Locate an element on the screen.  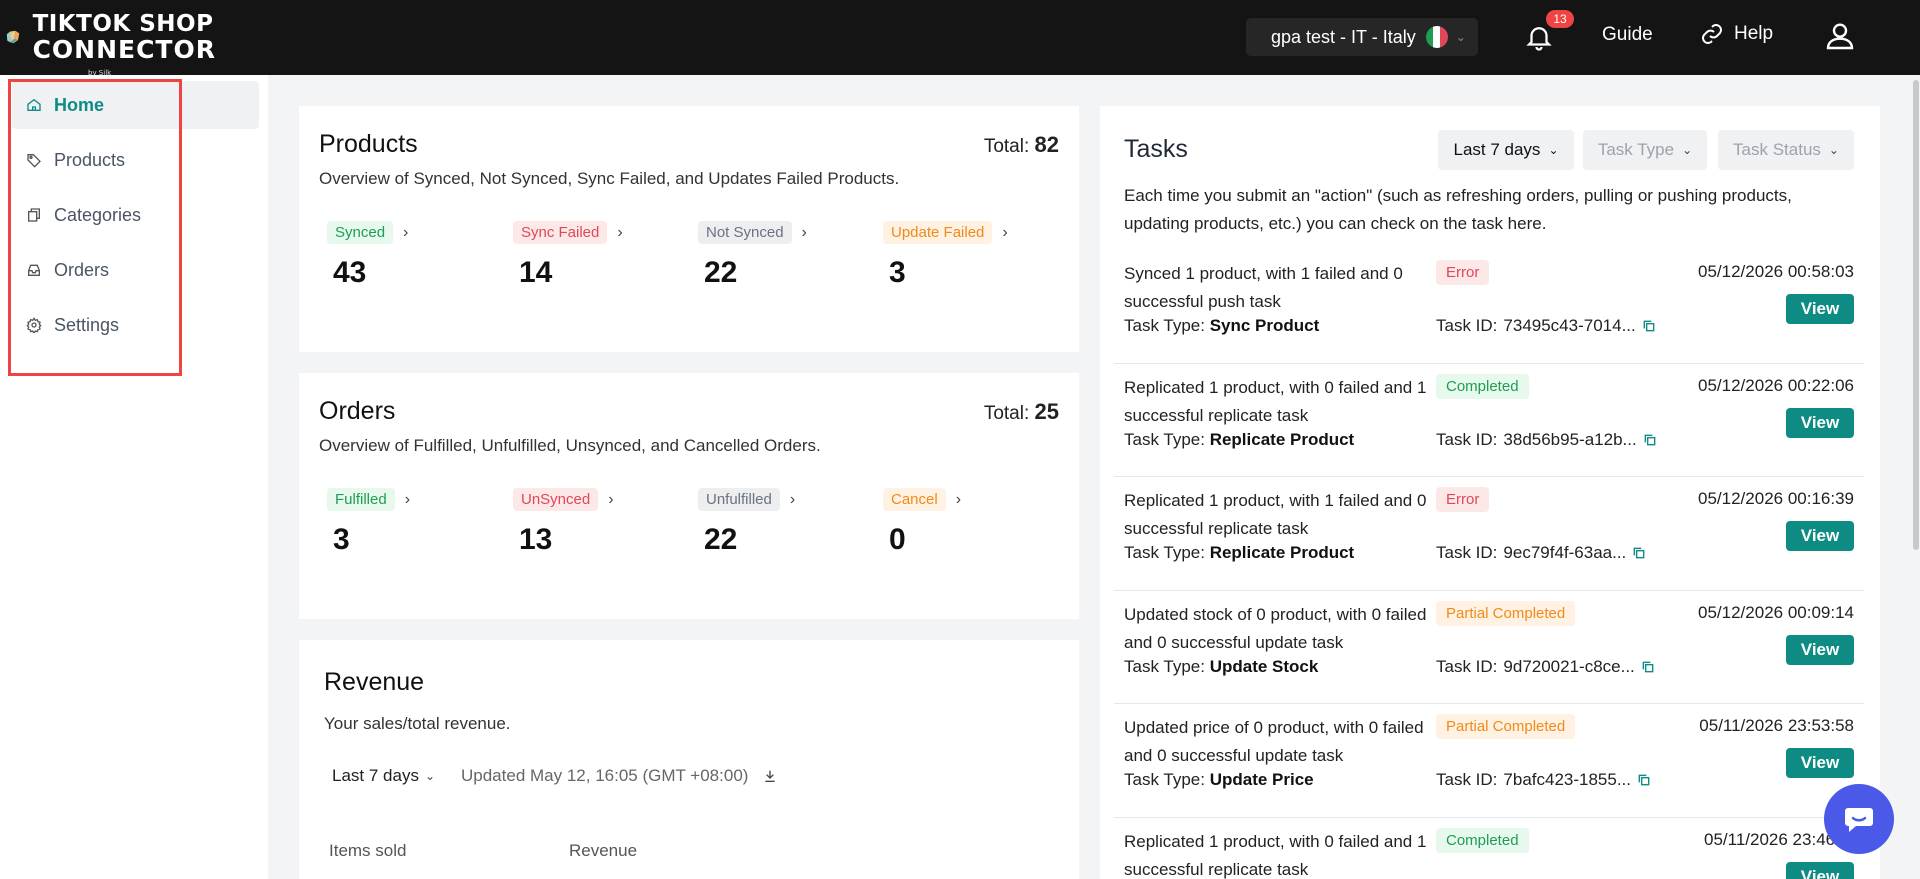
task-range-filter: Last 7 days ⌄ is located at coordinates (1506, 150).